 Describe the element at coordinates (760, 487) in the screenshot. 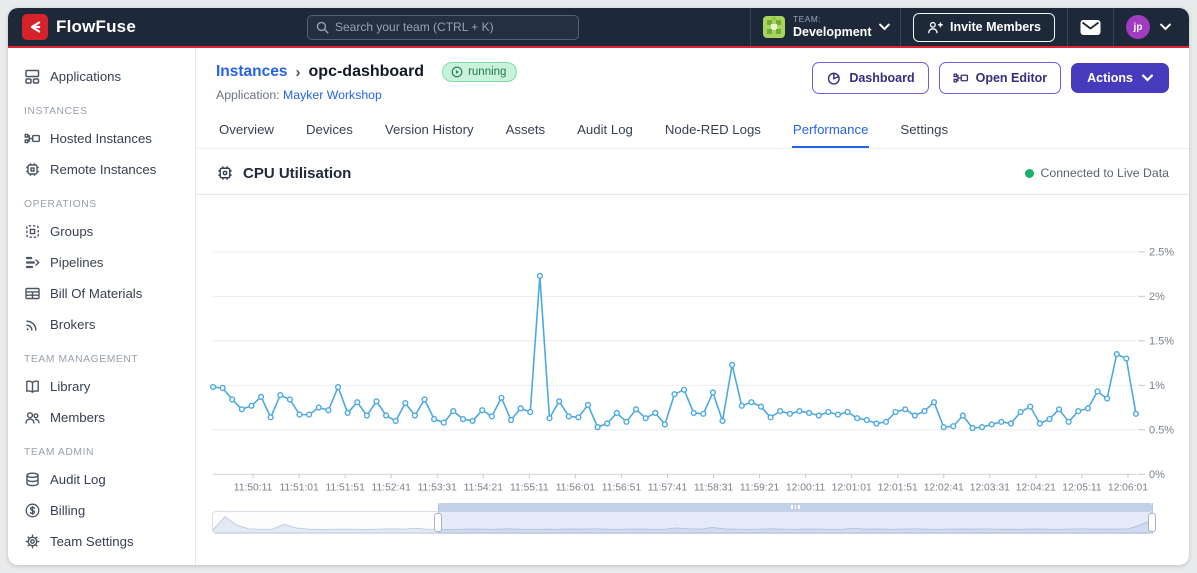

I see `svg-text: 11:59:21` at that location.